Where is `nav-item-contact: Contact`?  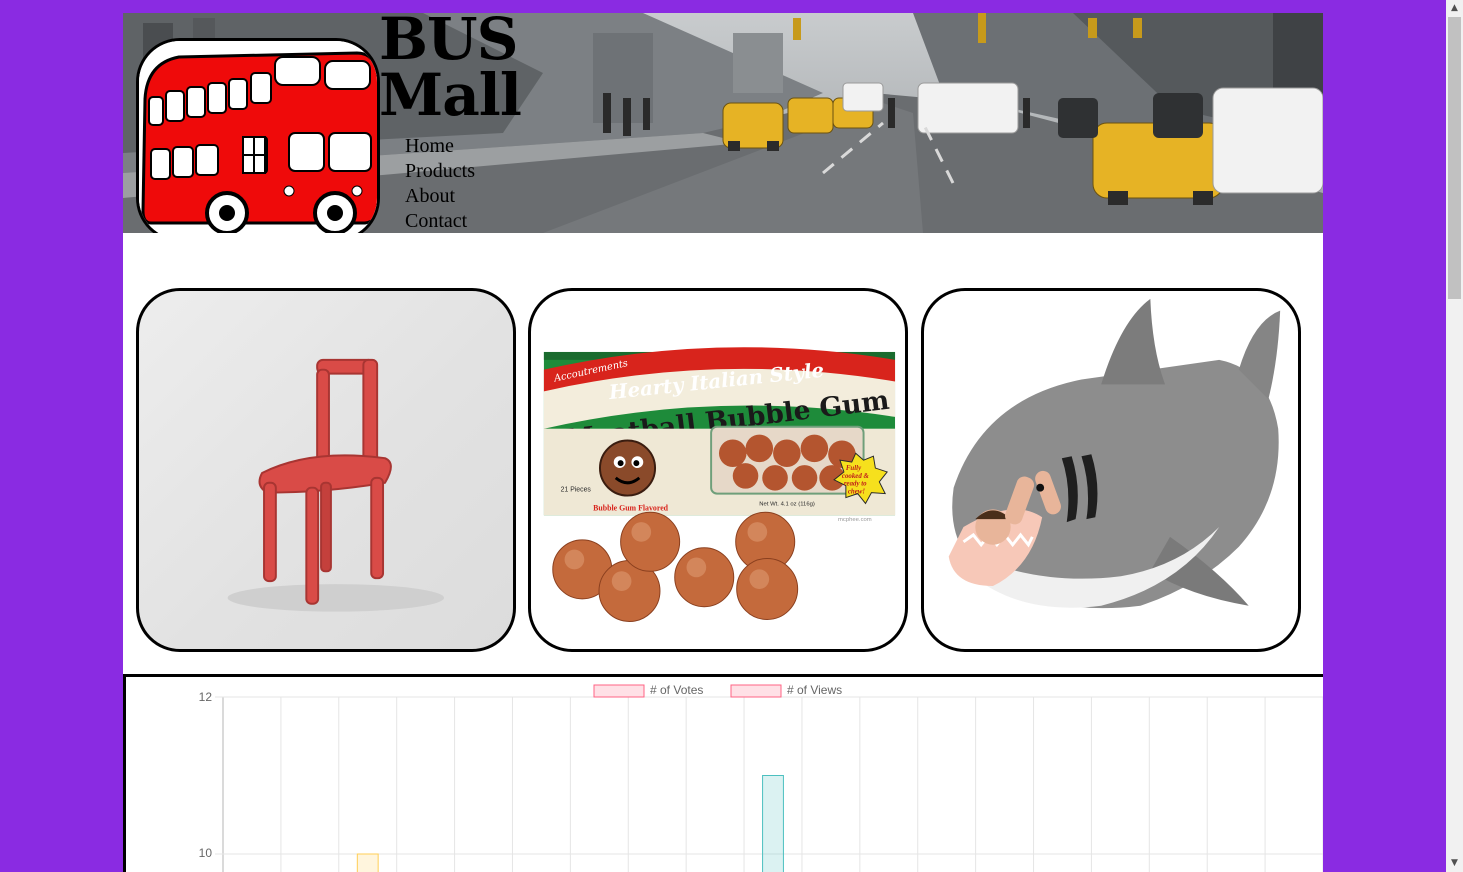
nav-item-contact: Contact is located at coordinates (440, 221).